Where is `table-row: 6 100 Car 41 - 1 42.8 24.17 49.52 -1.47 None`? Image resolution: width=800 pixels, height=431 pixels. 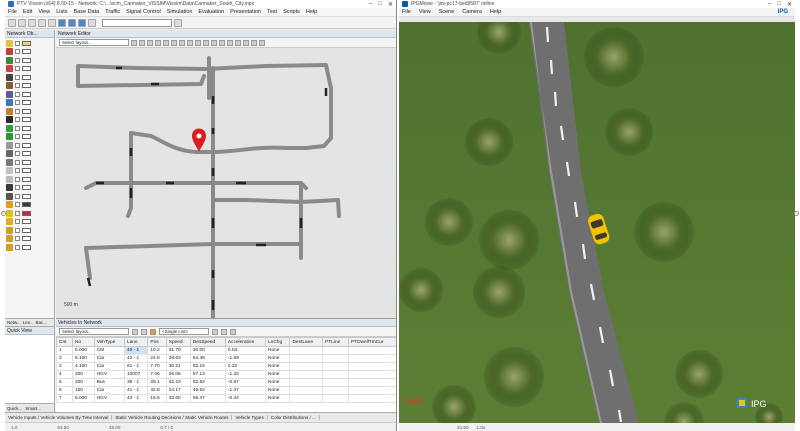 table-row: 6 100 Car 41 - 1 42.8 24.17 49.52 -1.47 None is located at coordinates (226, 390).